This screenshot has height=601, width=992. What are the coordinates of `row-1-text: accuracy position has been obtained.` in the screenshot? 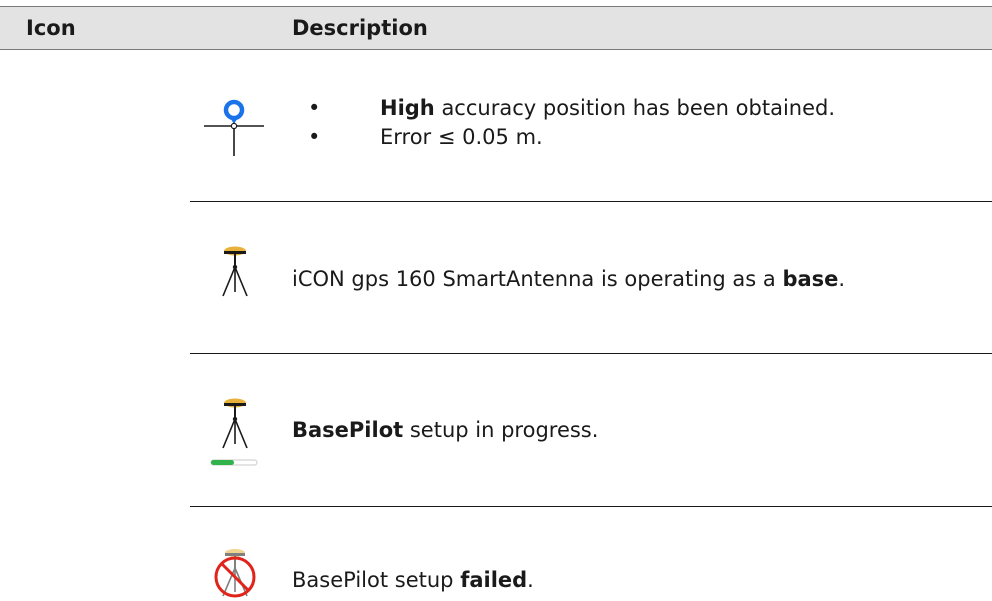 It's located at (635, 108).